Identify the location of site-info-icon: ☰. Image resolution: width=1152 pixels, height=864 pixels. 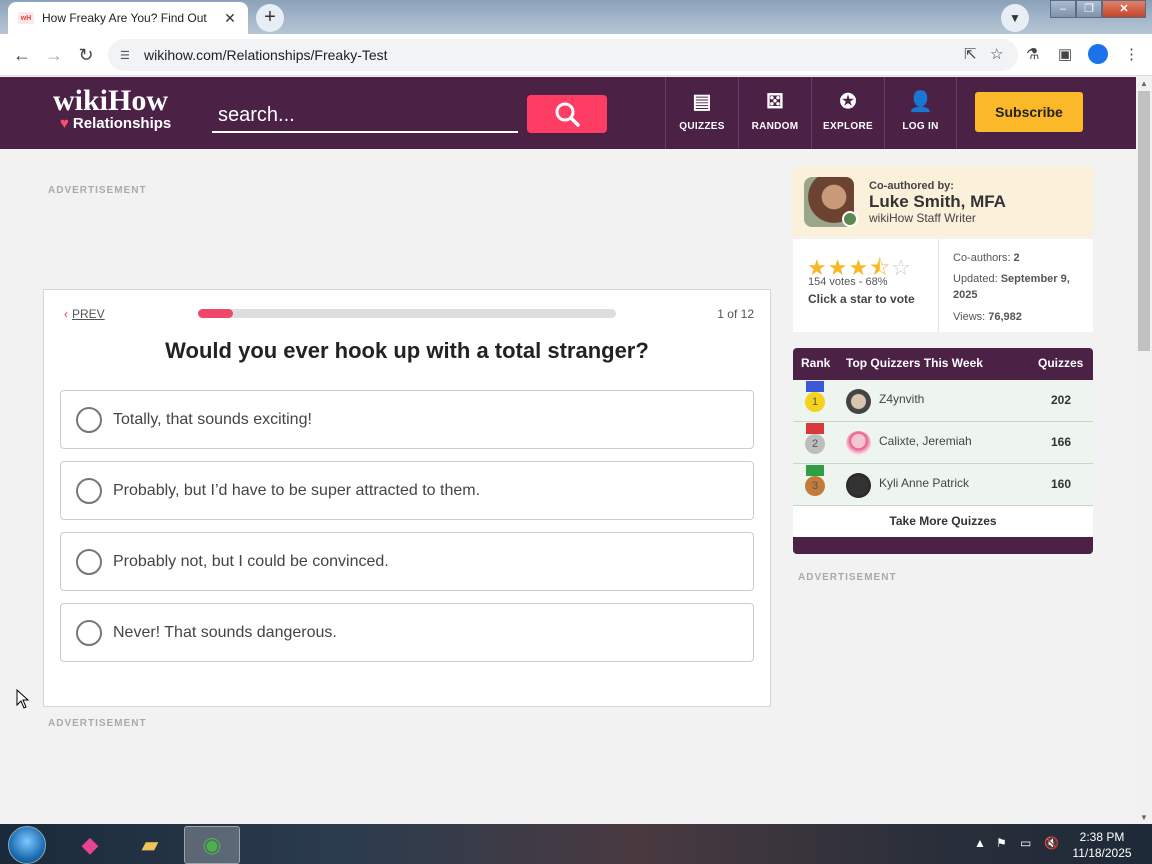
(127, 55).